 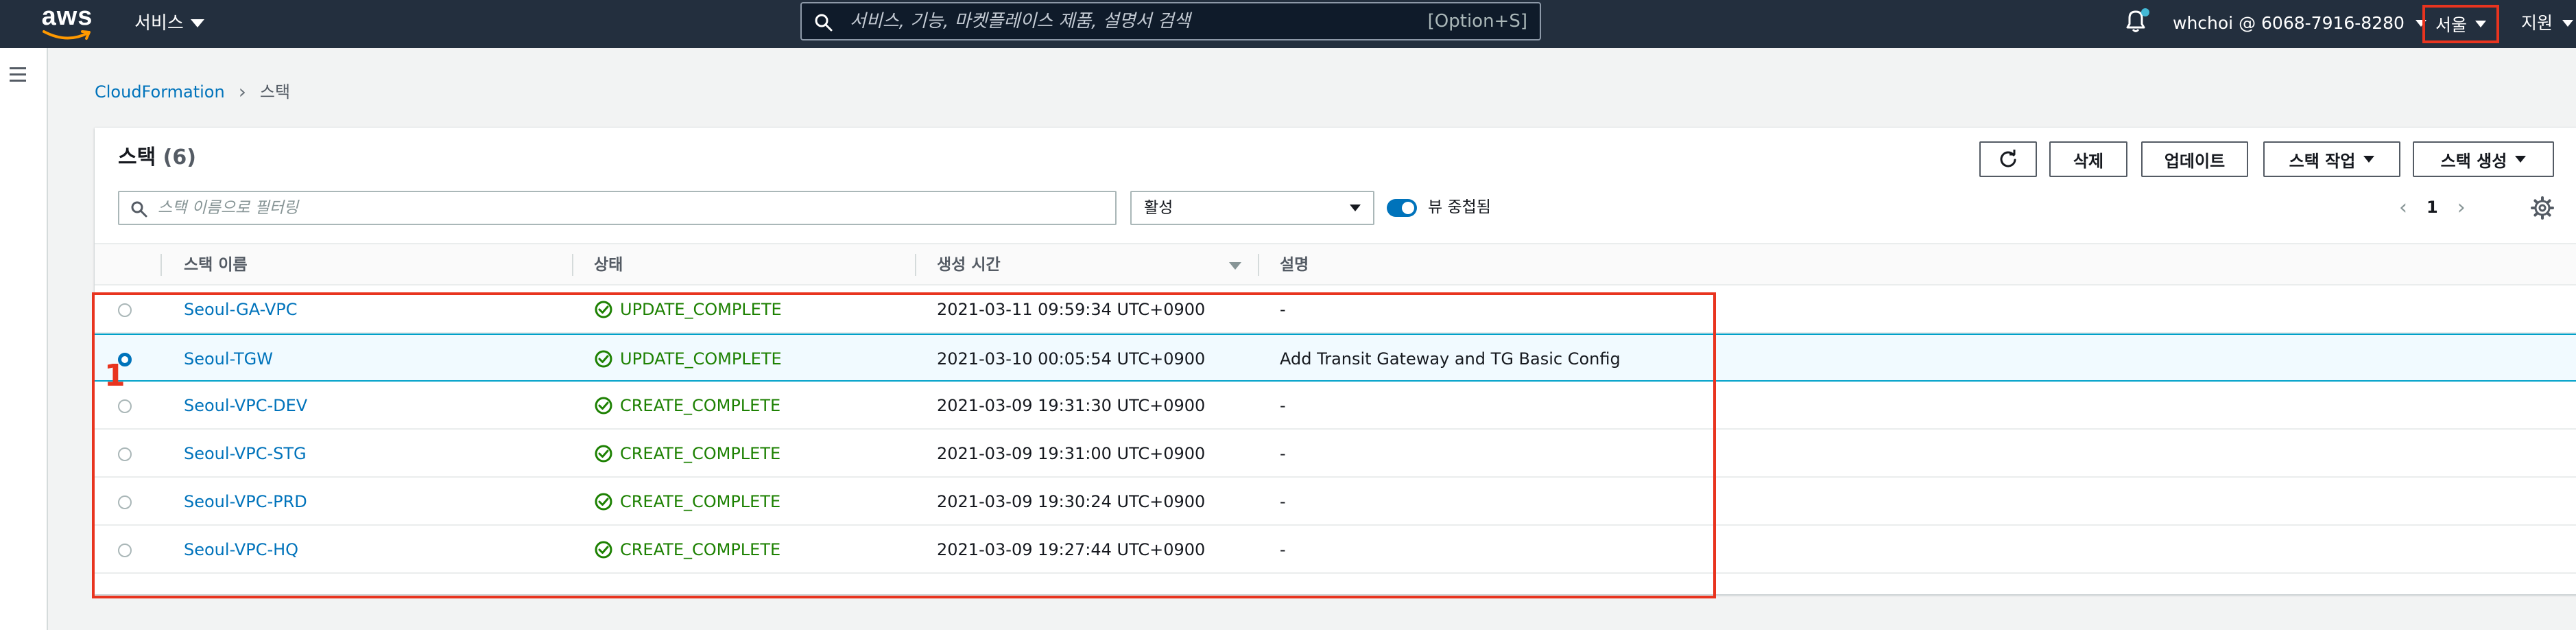 I want to click on chevron-right-icon: ›, so click(x=242, y=91).